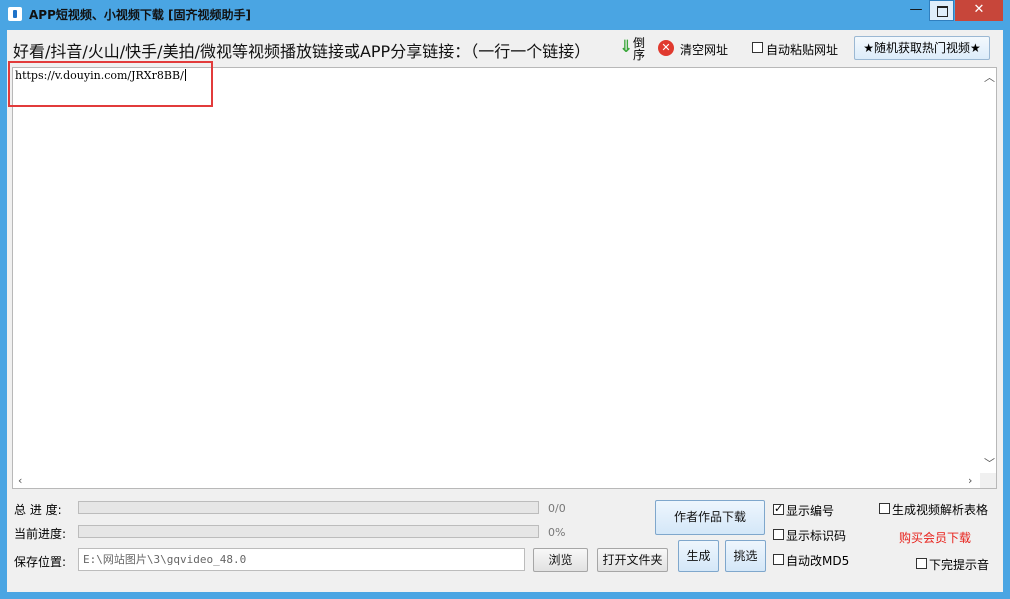 Image resolution: width=1010 pixels, height=599 pixels. Describe the element at coordinates (666, 48) in the screenshot. I see `clear-icon: ✕` at that location.